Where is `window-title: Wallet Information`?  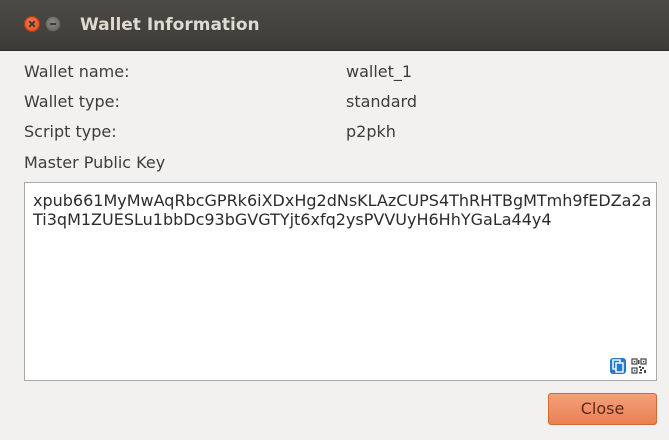 window-title: Wallet Information is located at coordinates (170, 25).